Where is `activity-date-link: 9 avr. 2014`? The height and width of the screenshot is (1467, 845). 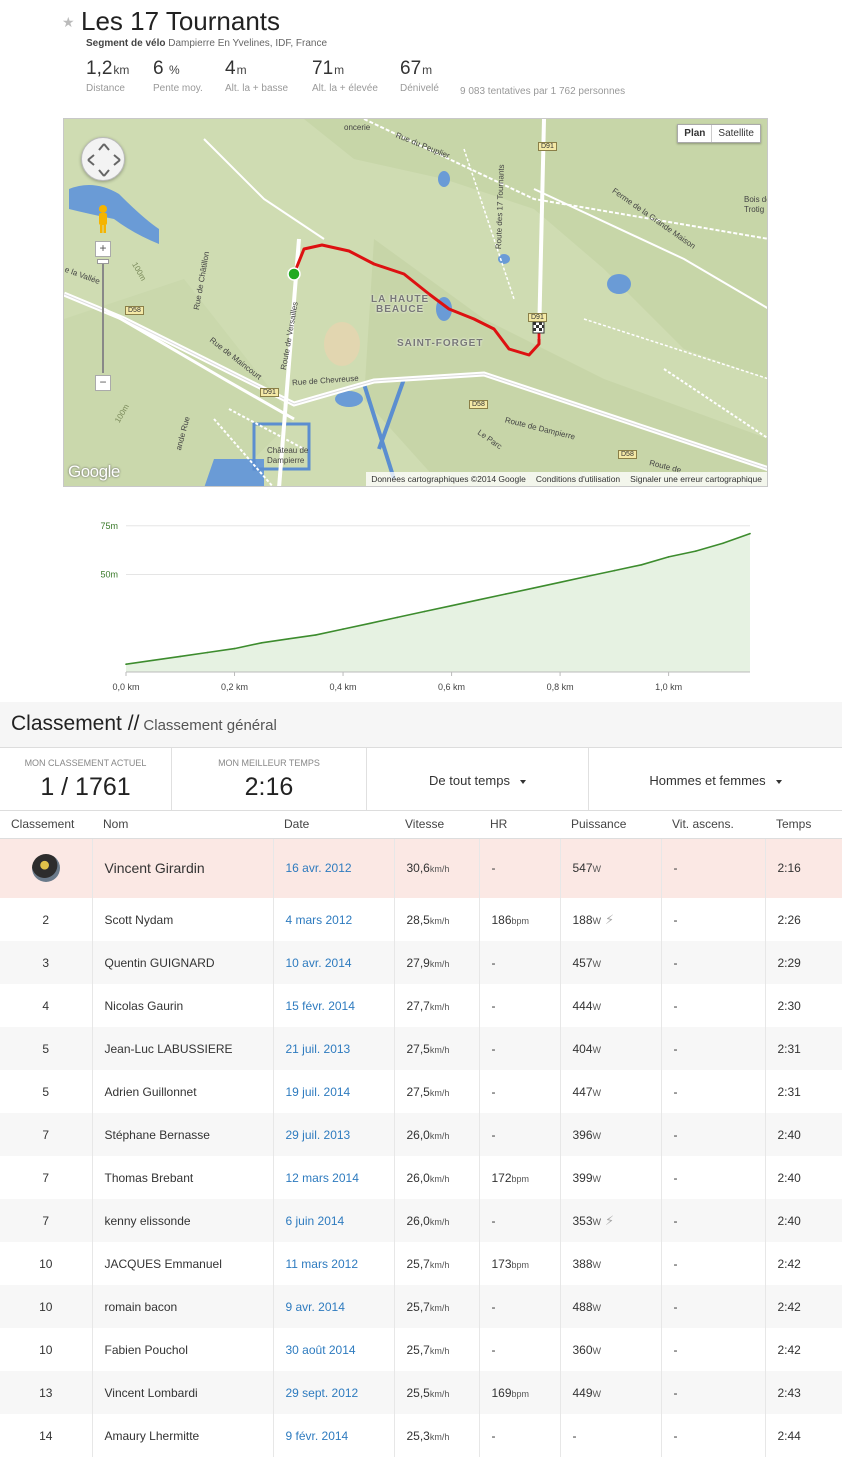 activity-date-link: 9 avr. 2014 is located at coordinates (334, 1306).